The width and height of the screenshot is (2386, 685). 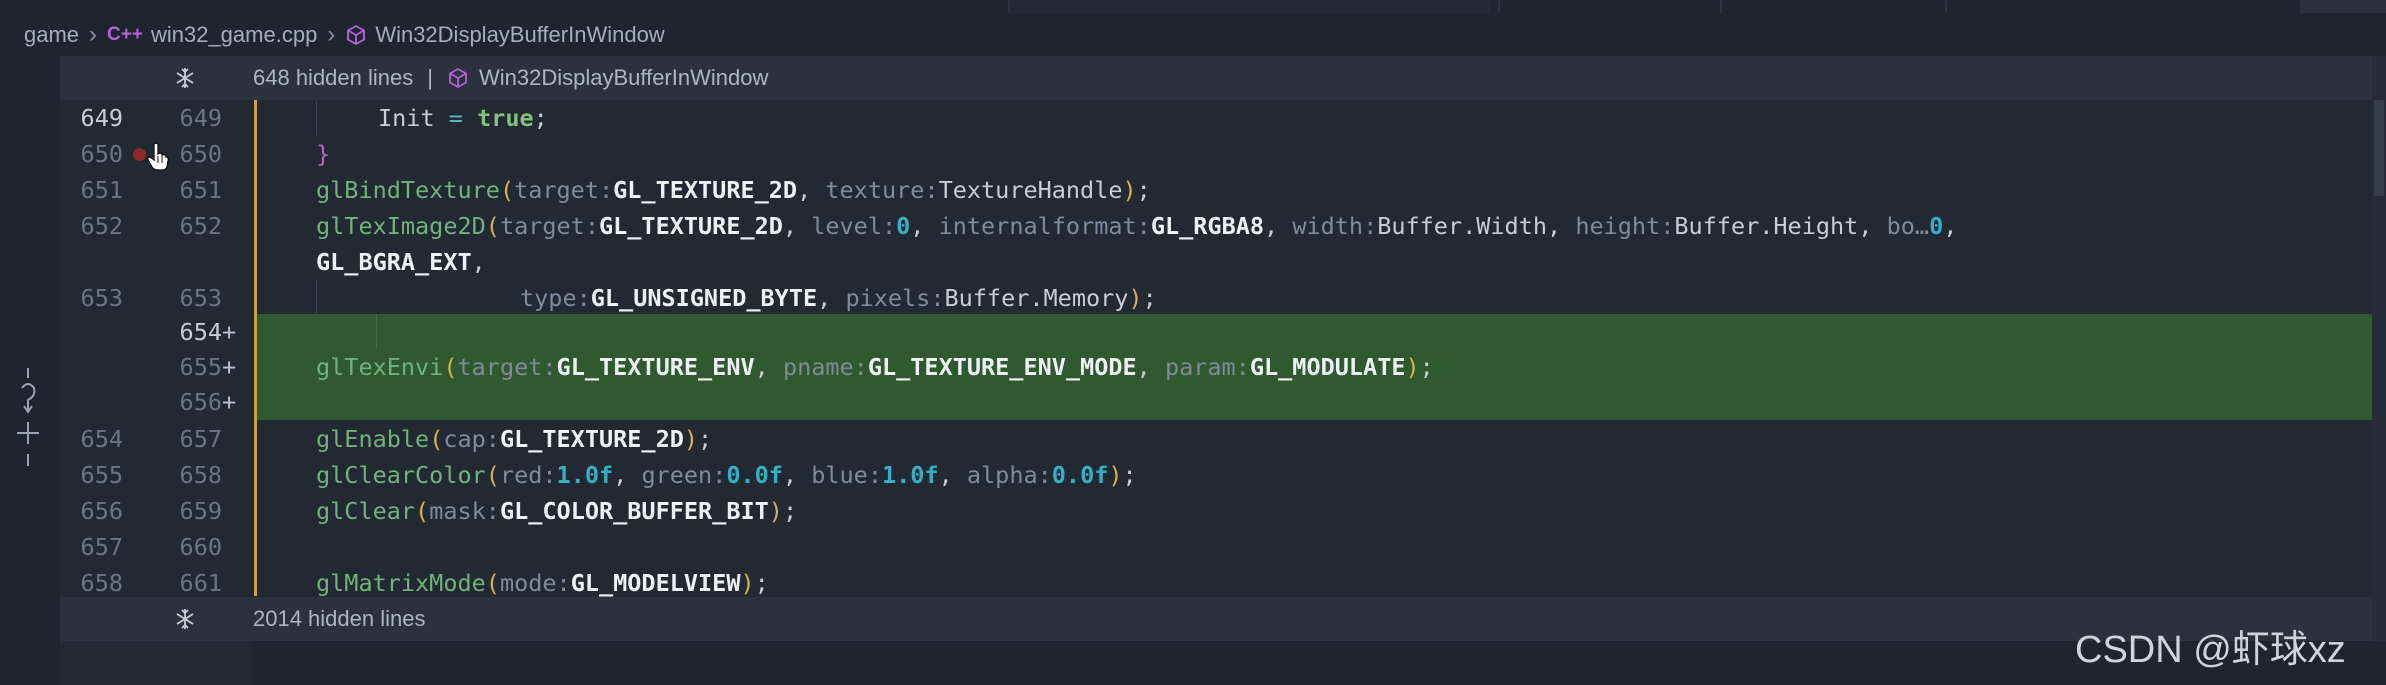 I want to click on diff-controls, so click(x=28, y=421).